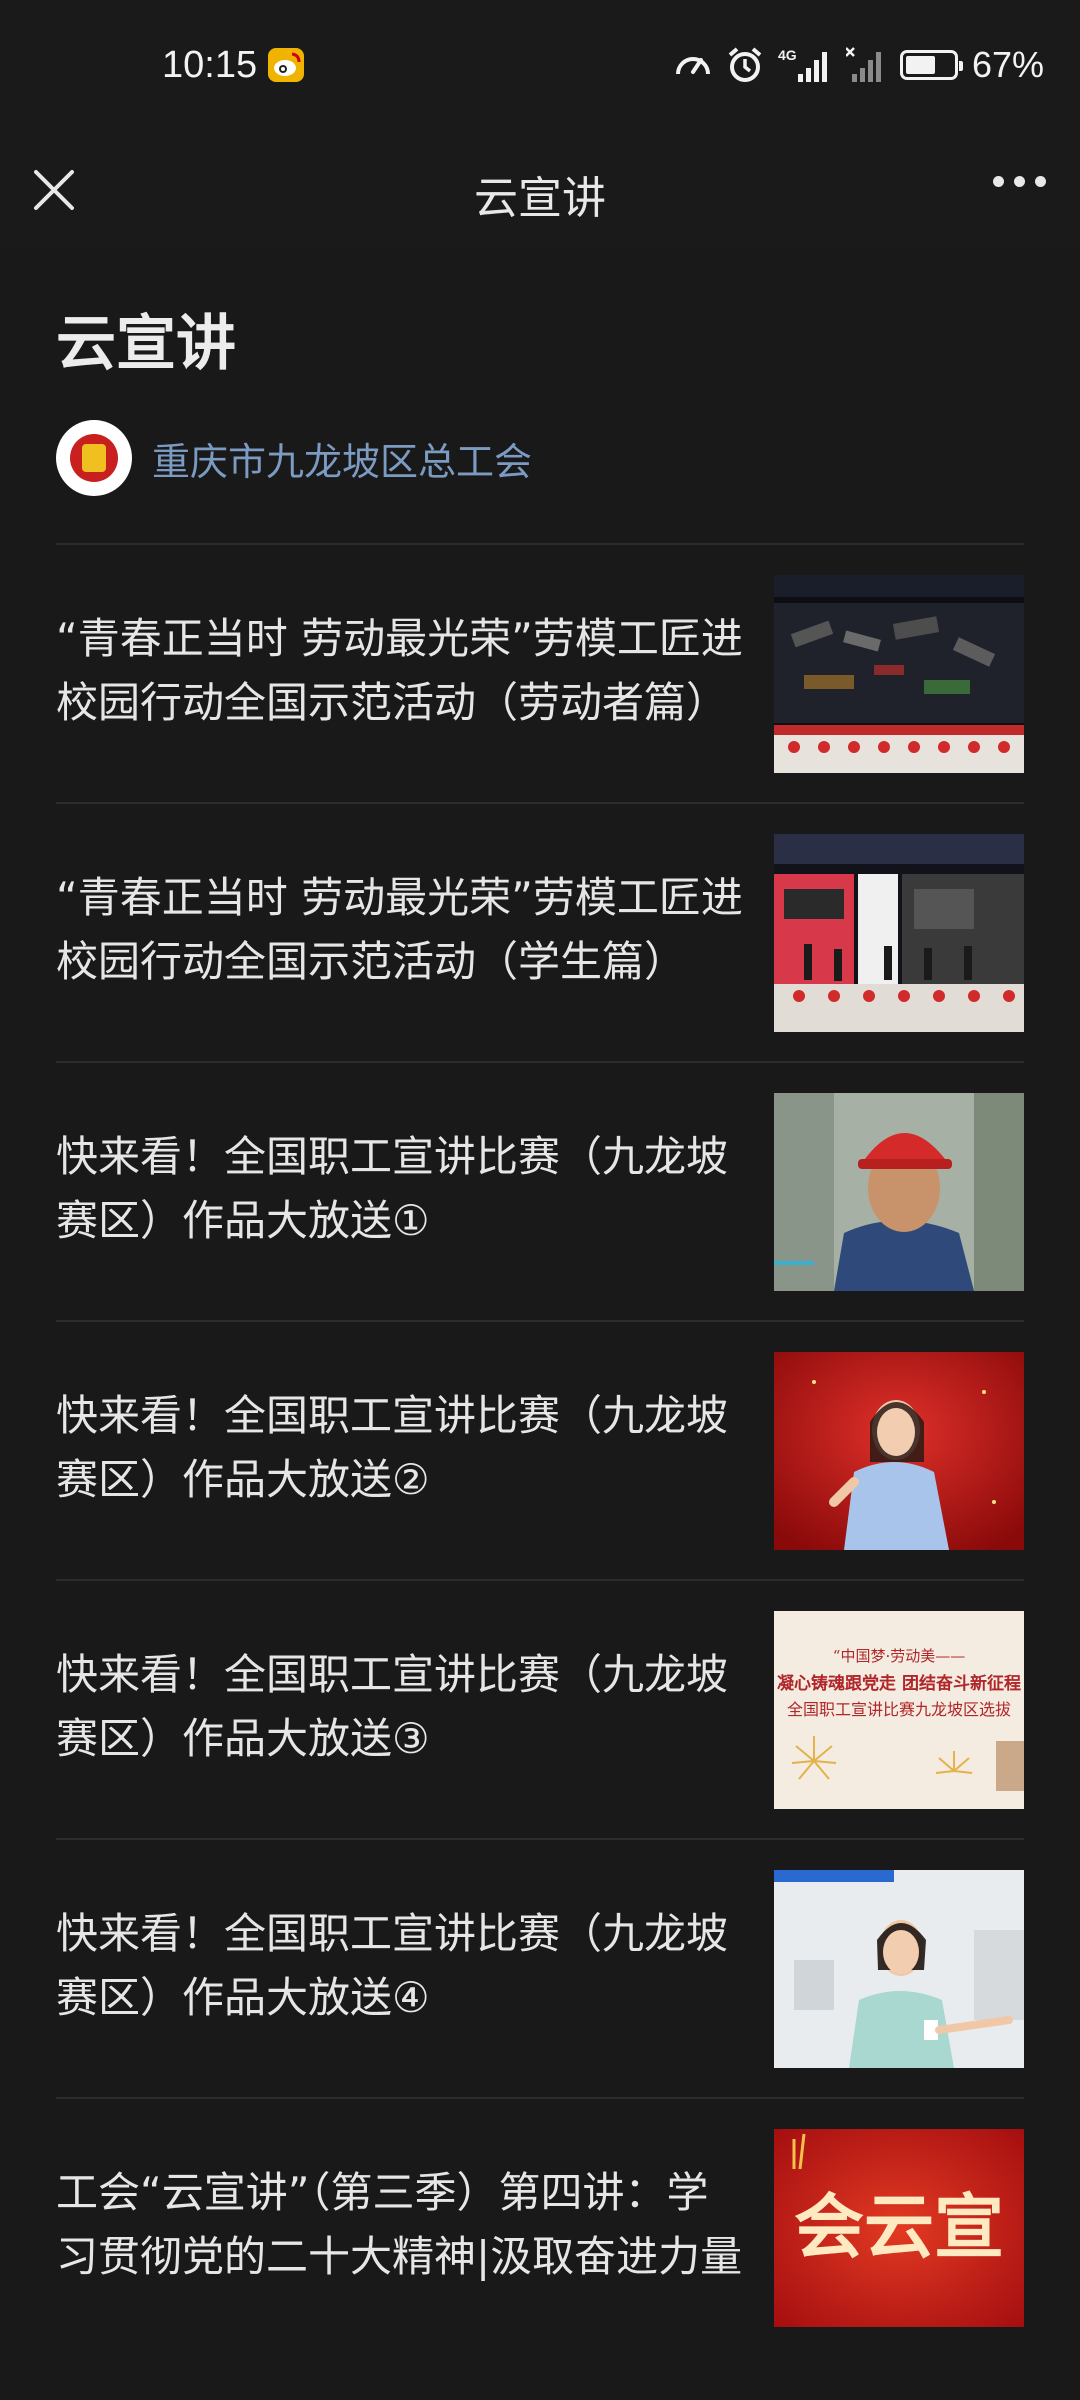 Image resolution: width=1080 pixels, height=2400 pixels. I want to click on article-title: 快来看！全国职工宣讲比赛（九龙坡赛区）作品大放送③, so click(401, 1707).